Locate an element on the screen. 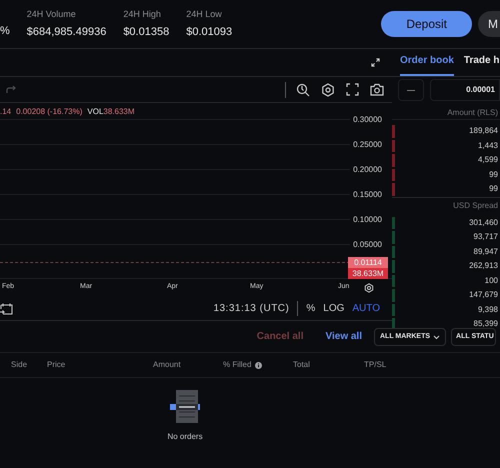 The image size is (500, 468). amount-cell: 301,460 is located at coordinates (483, 222).